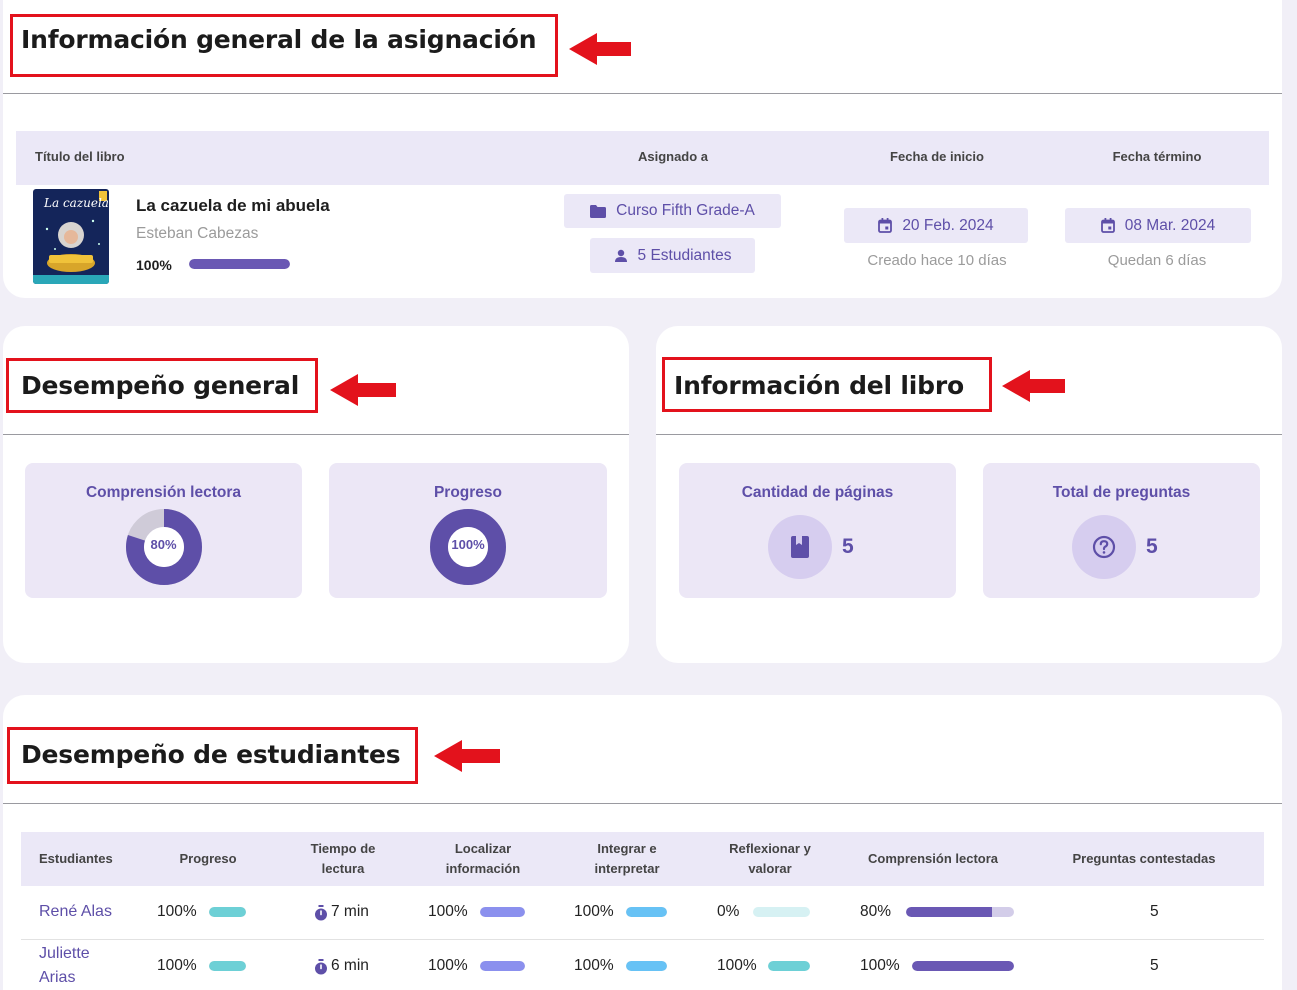 This screenshot has height=990, width=1297. Describe the element at coordinates (211, 754) in the screenshot. I see `students-section-title: Desempeño de estudiantes` at that location.